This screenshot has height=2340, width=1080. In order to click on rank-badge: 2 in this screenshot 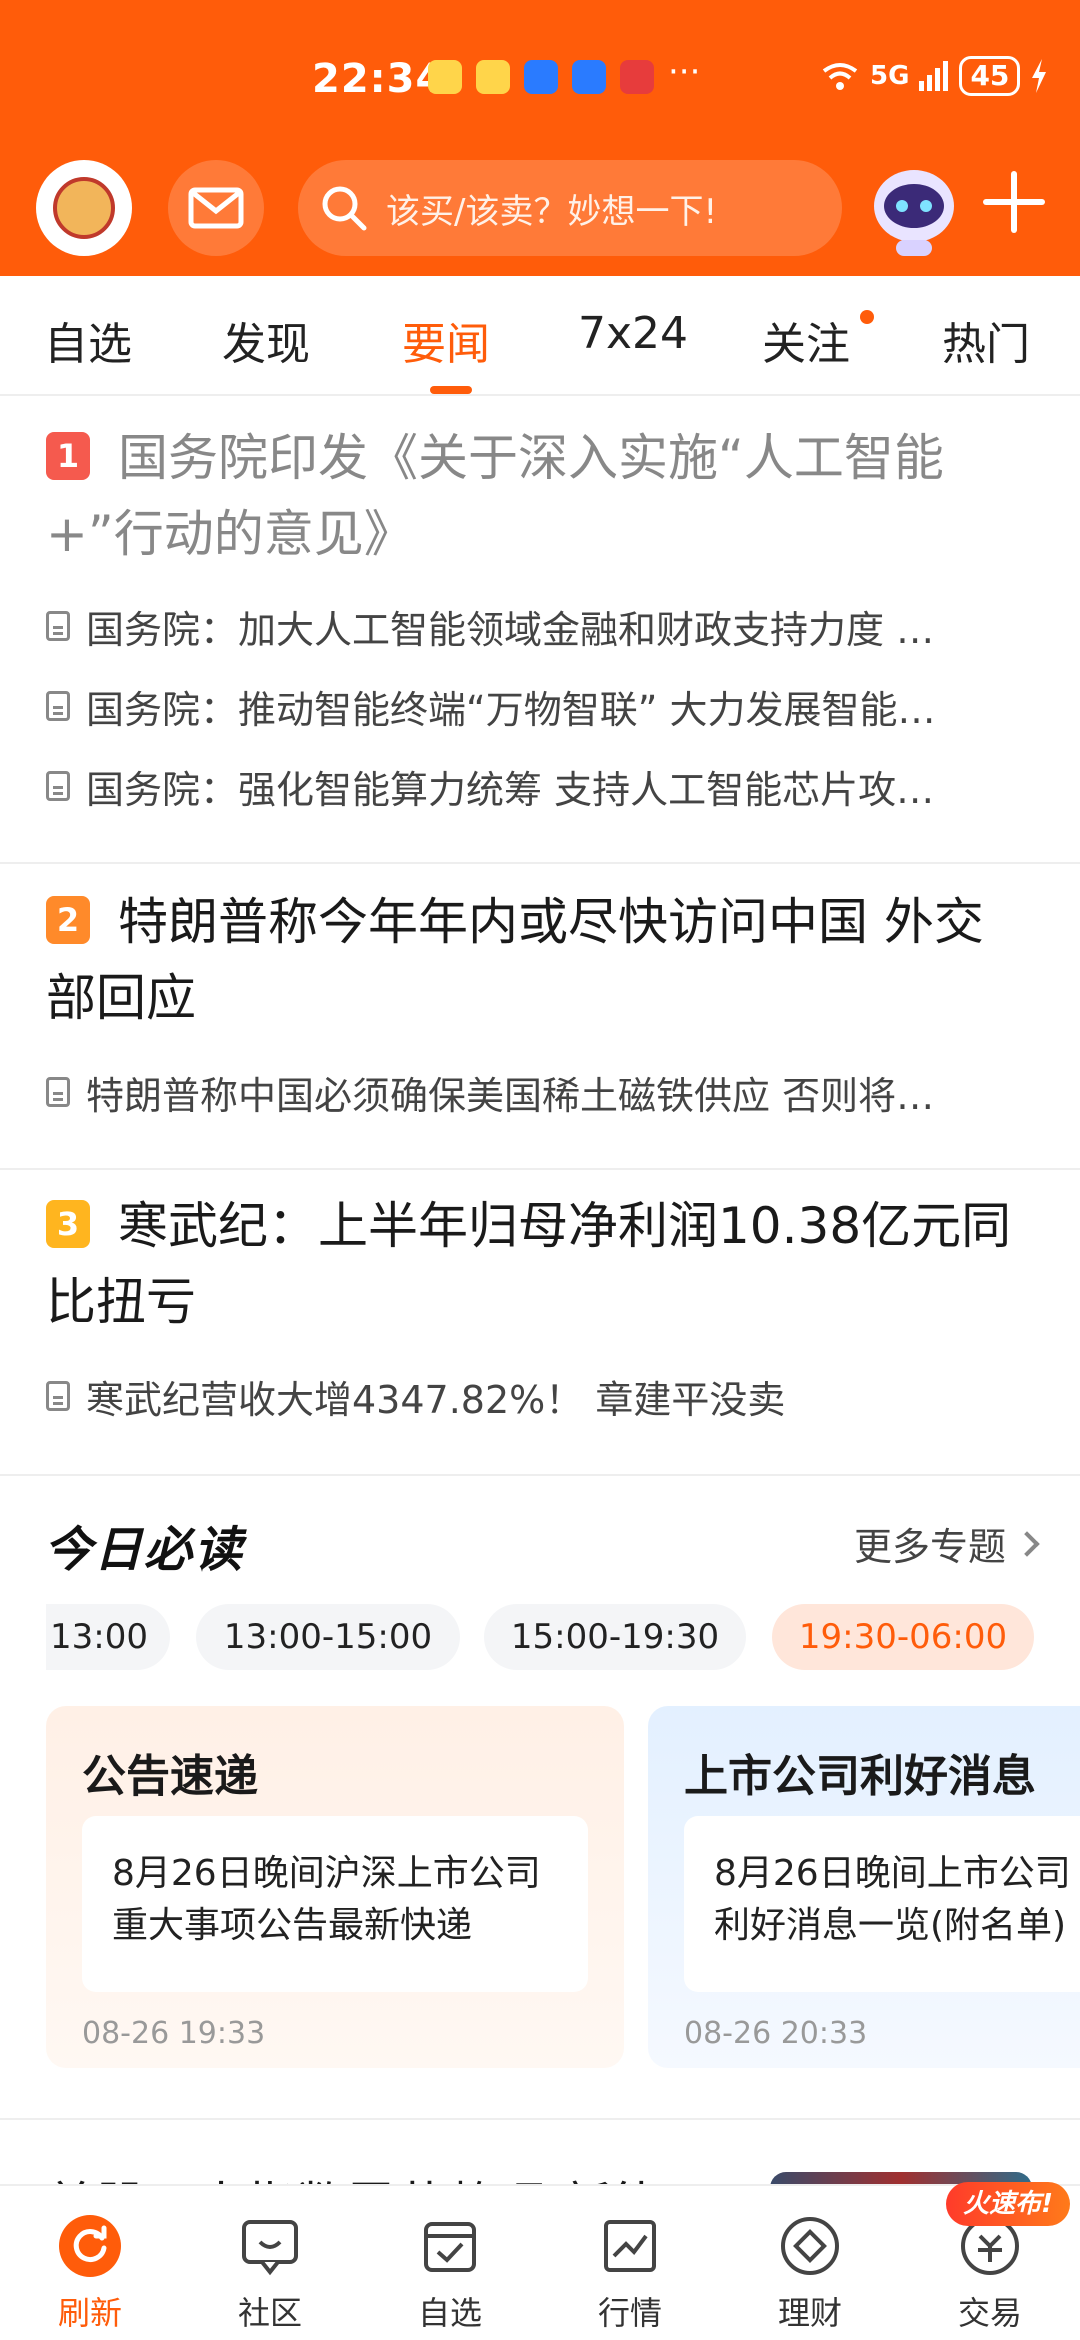, I will do `click(68, 920)`.